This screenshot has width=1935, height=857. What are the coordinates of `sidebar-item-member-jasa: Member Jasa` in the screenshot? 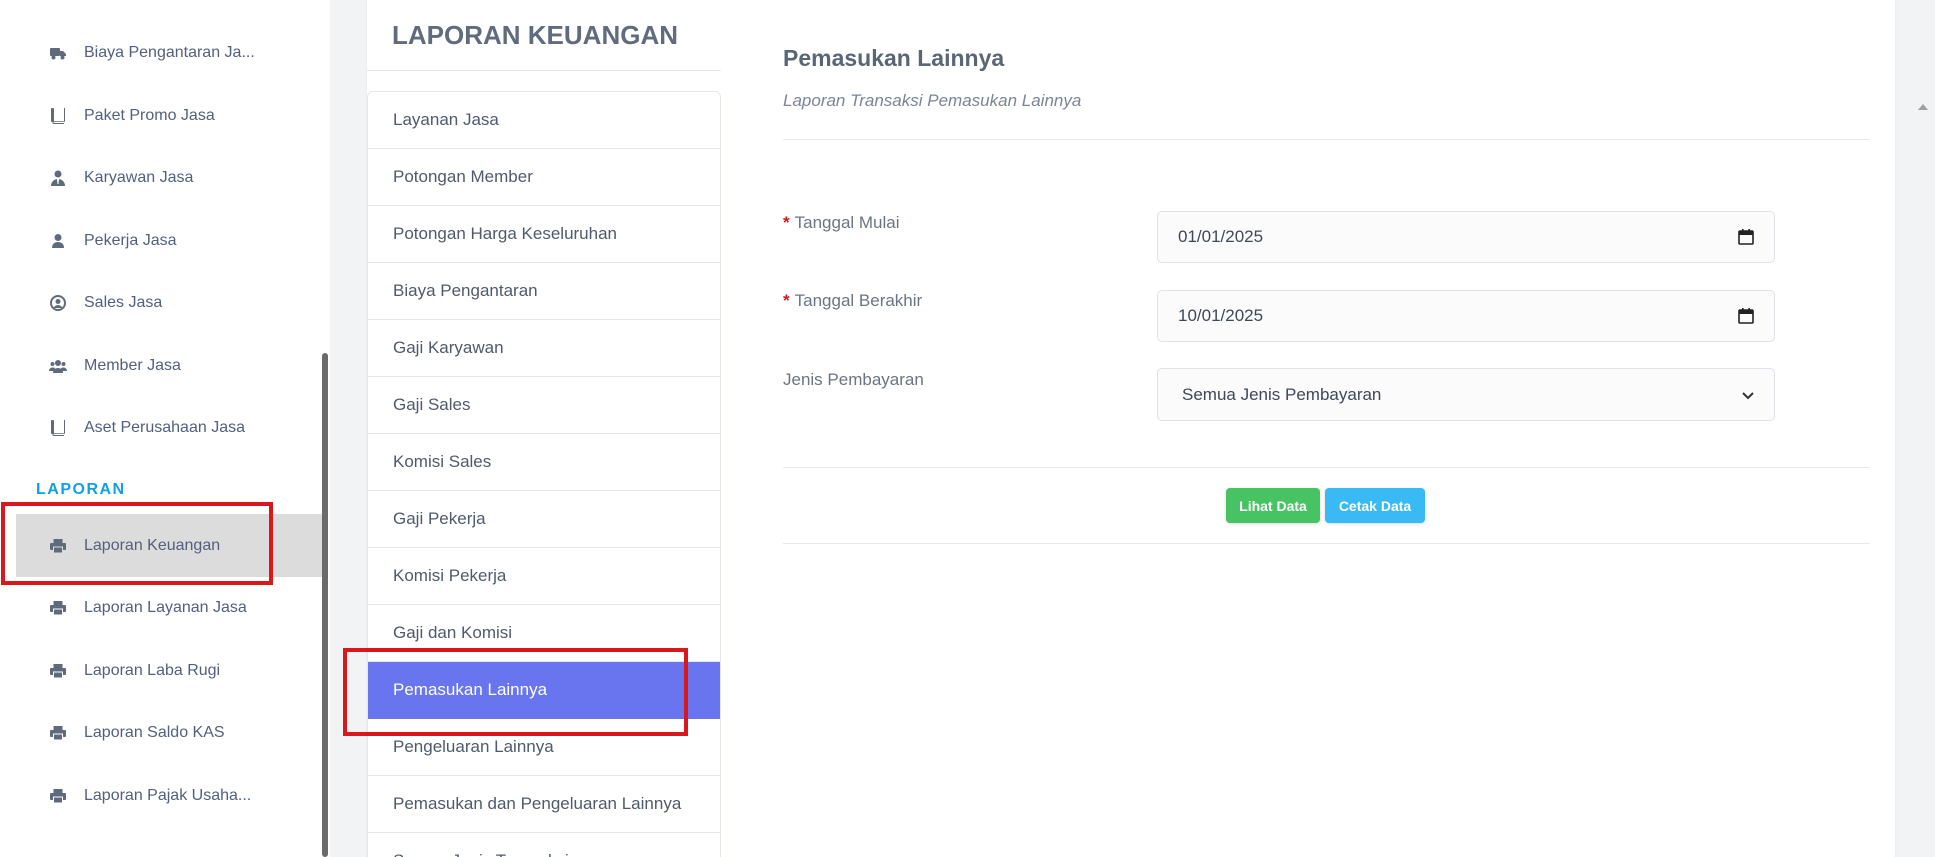 It's located at (168, 366).